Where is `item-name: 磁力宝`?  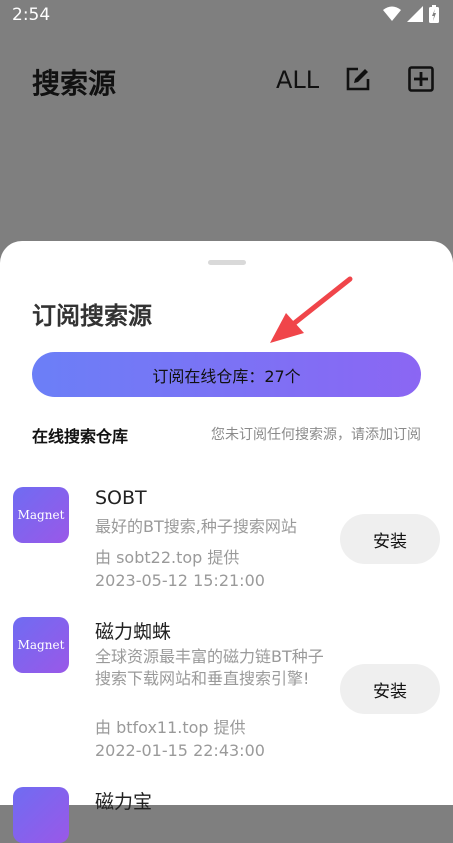
item-name: 磁力宝 is located at coordinates (124, 802).